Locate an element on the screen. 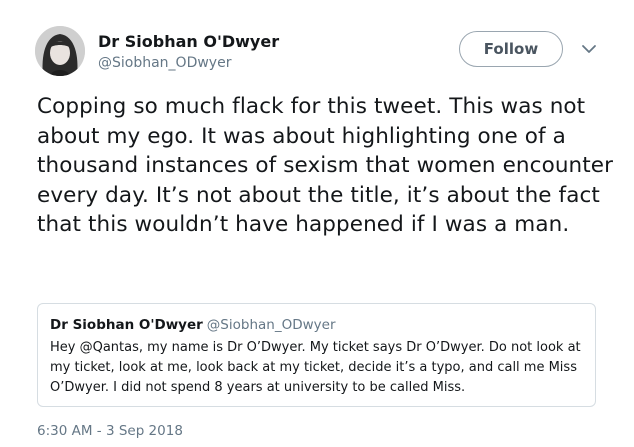 This screenshot has height=447, width=634. quoted-author-handle: @Siobhan_ODwyer is located at coordinates (271, 325).